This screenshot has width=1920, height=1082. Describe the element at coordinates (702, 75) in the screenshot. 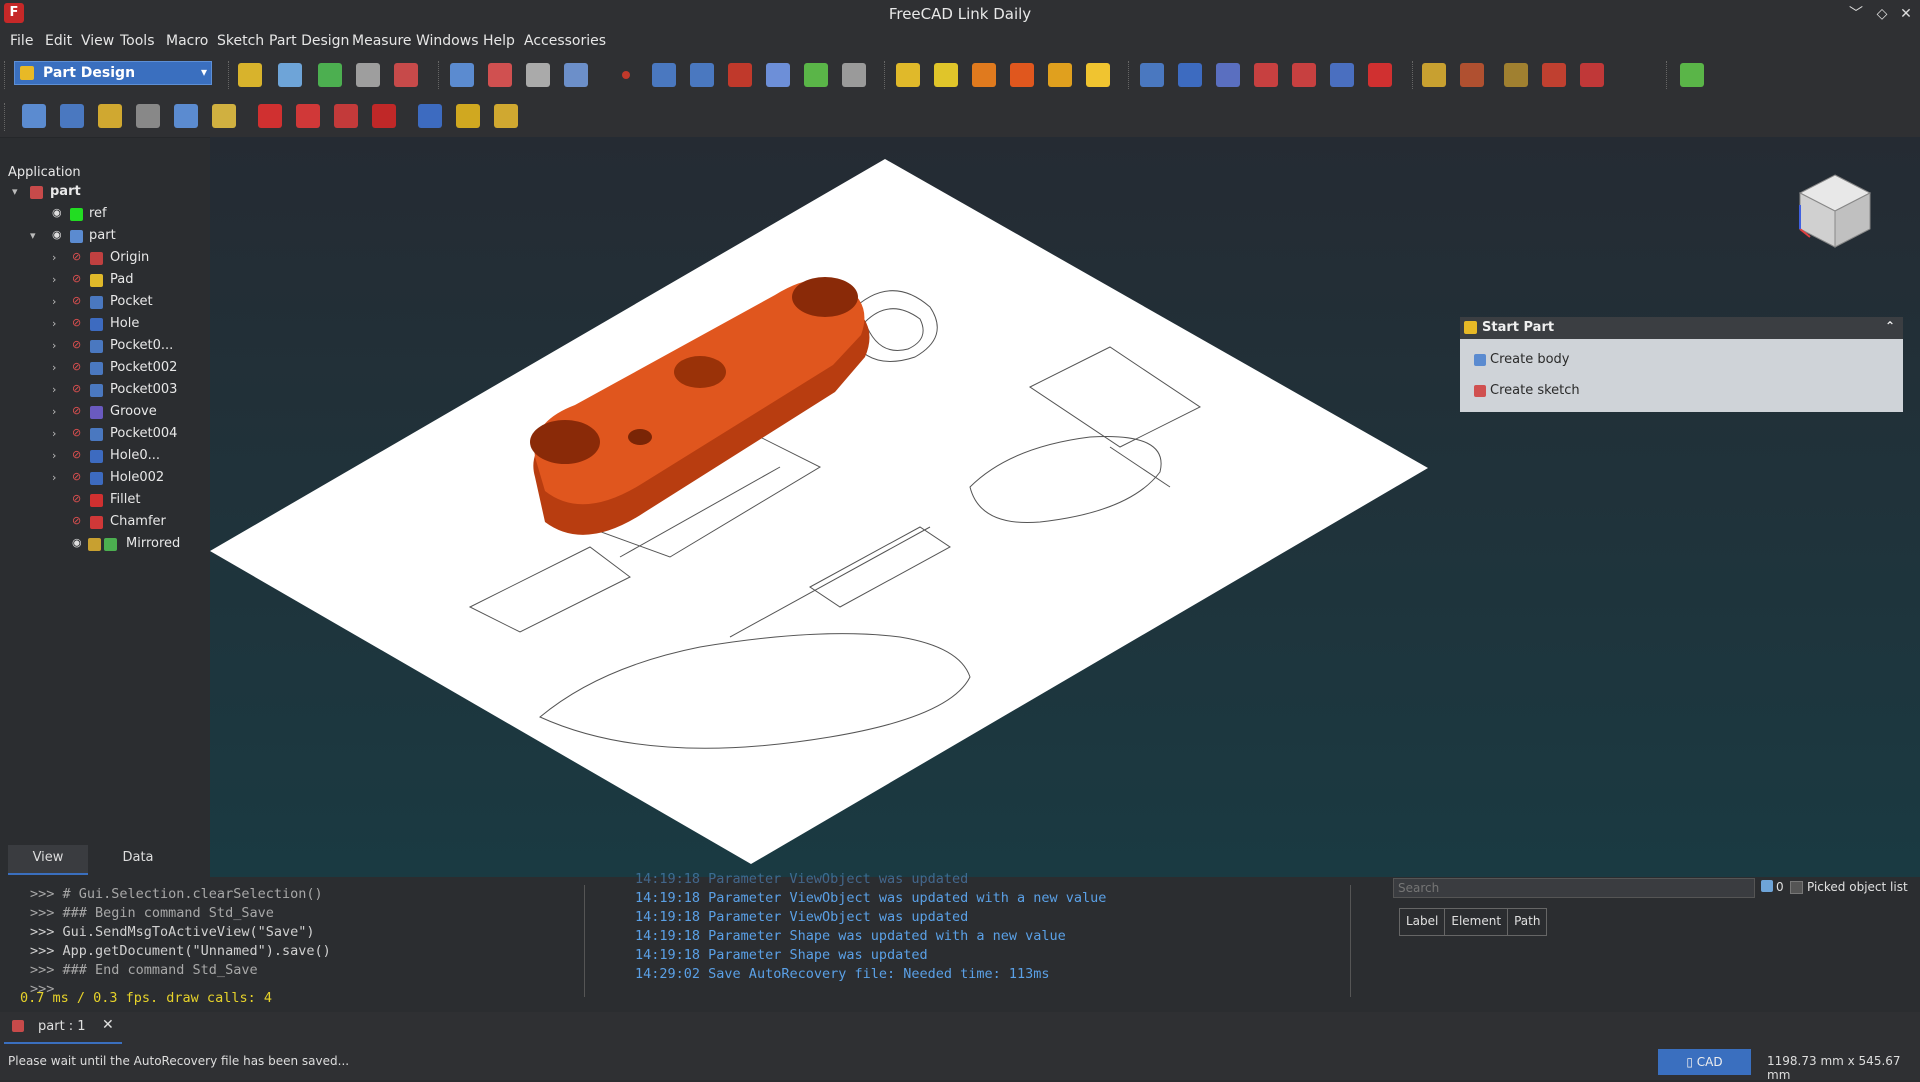

I see `datum-plane-icon` at that location.